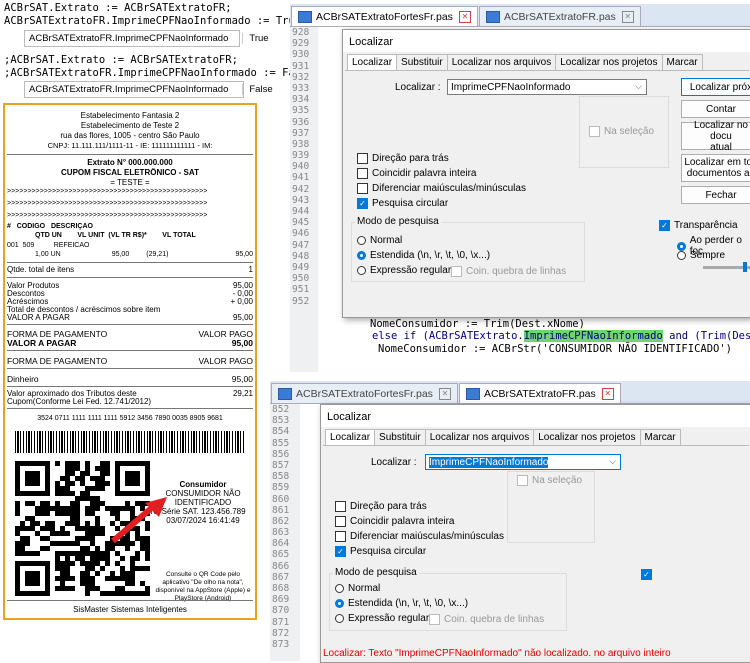  Describe the element at coordinates (402, 521) in the screenshot. I see `checkbox-label: Coincidir palavra inteira` at that location.